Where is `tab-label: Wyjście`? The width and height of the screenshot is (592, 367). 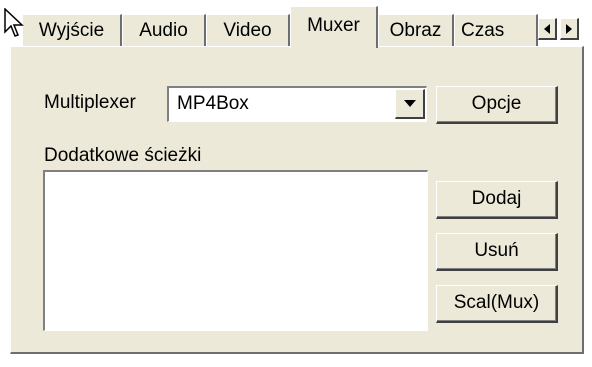 tab-label: Wyjście is located at coordinates (71, 30).